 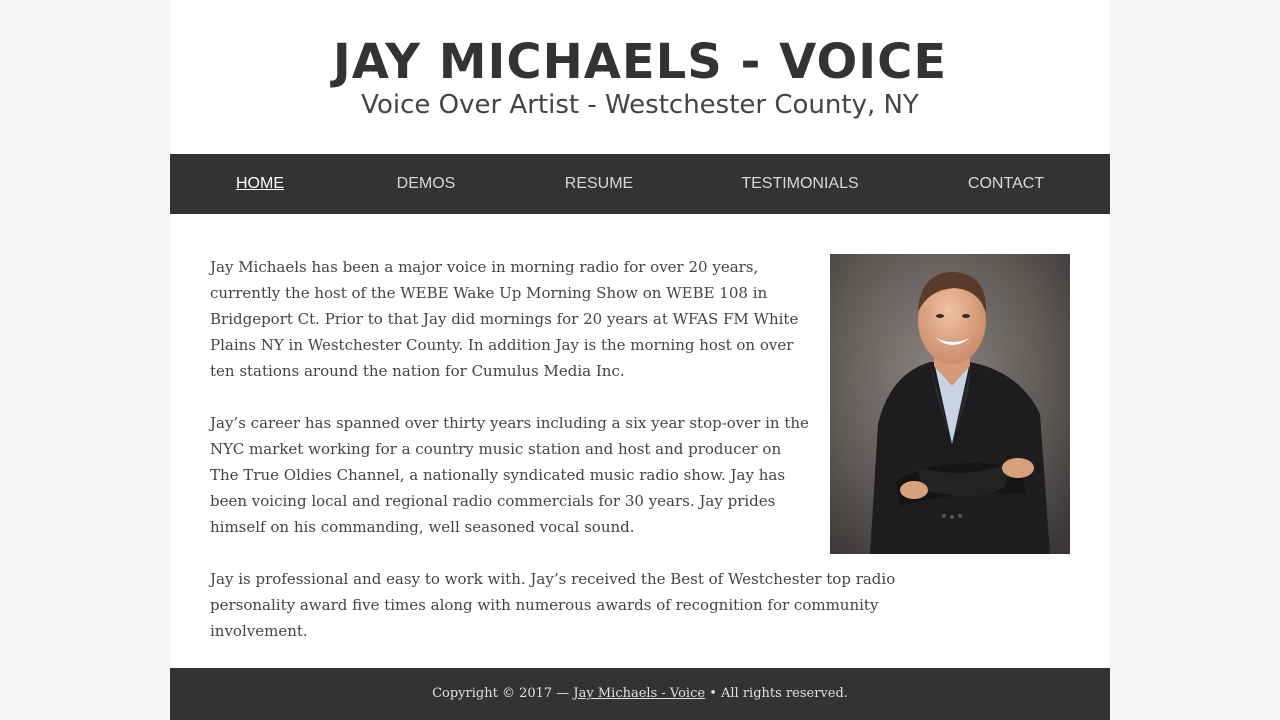 I want to click on footer-site-link: Jay Michaels - Voice, so click(x=639, y=693).